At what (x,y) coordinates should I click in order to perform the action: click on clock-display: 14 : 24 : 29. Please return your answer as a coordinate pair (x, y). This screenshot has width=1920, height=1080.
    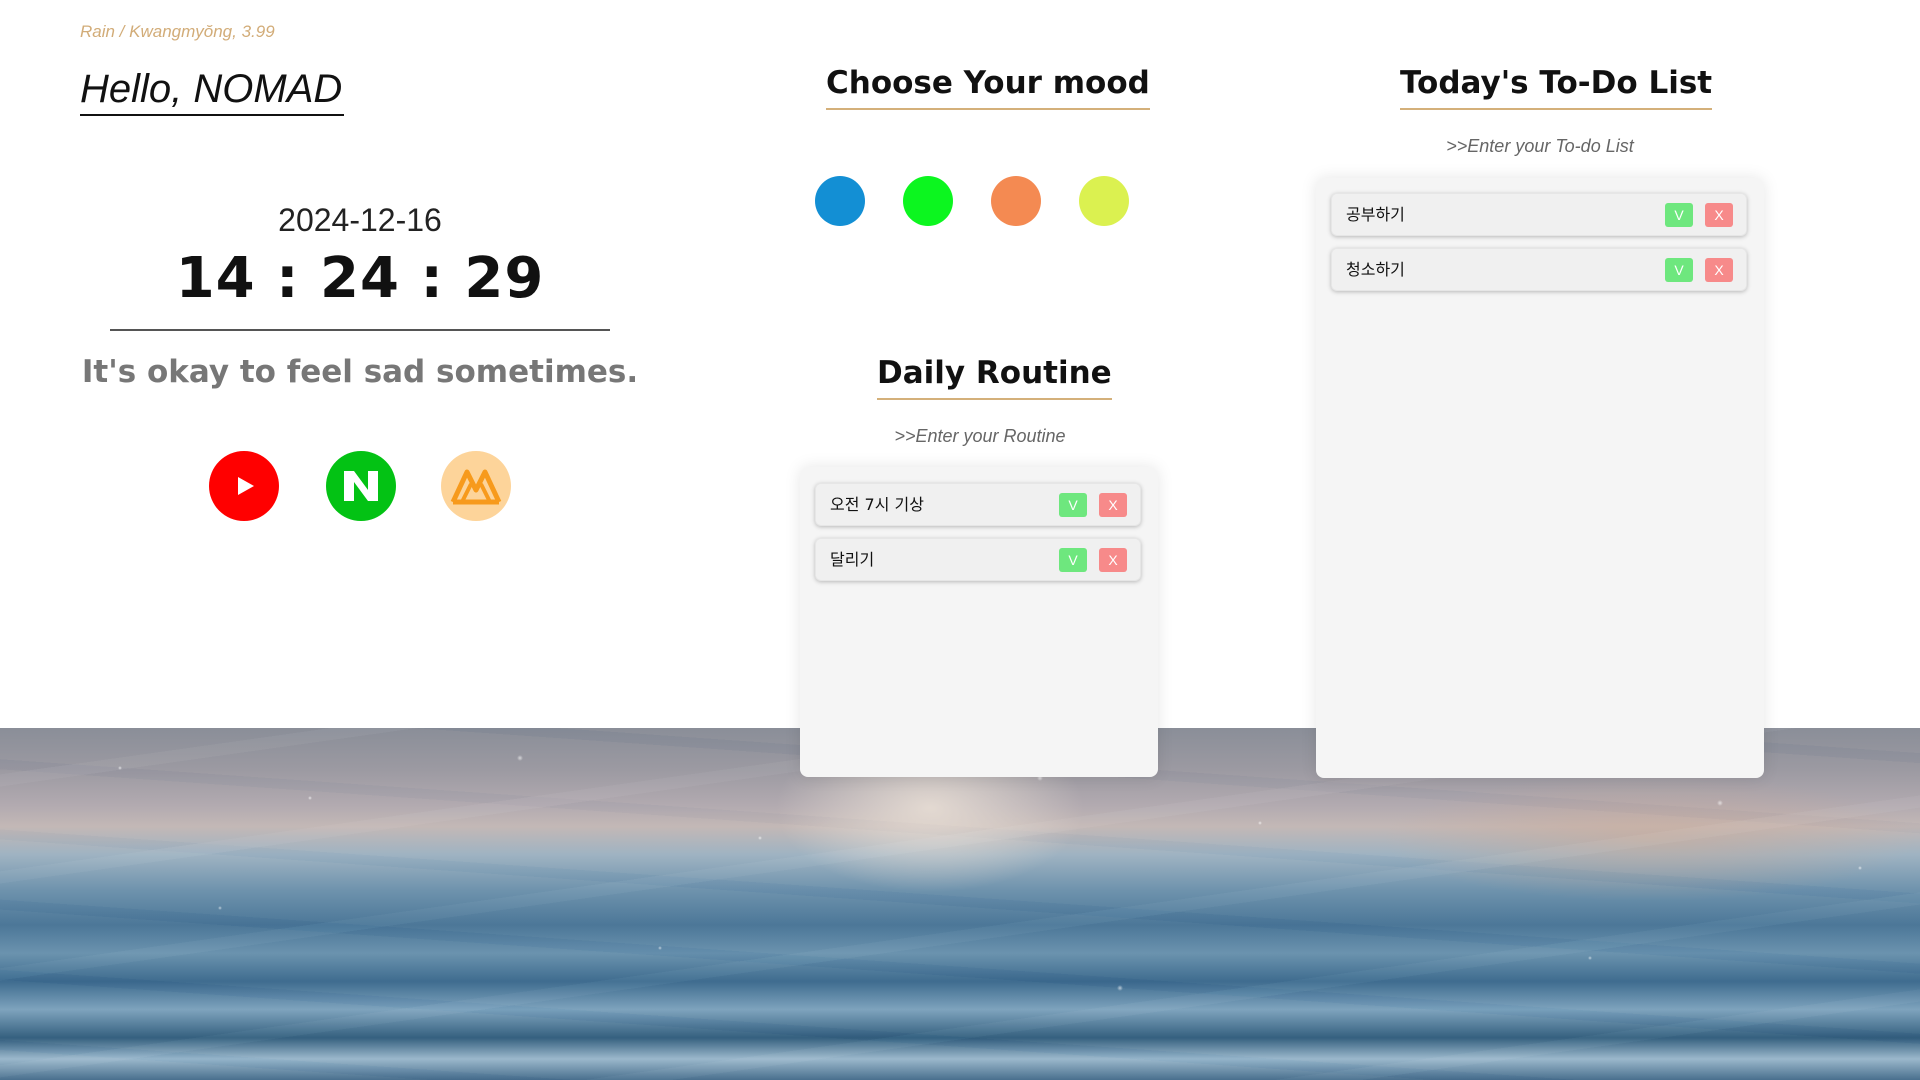
    Looking at the image, I should click on (360, 278).